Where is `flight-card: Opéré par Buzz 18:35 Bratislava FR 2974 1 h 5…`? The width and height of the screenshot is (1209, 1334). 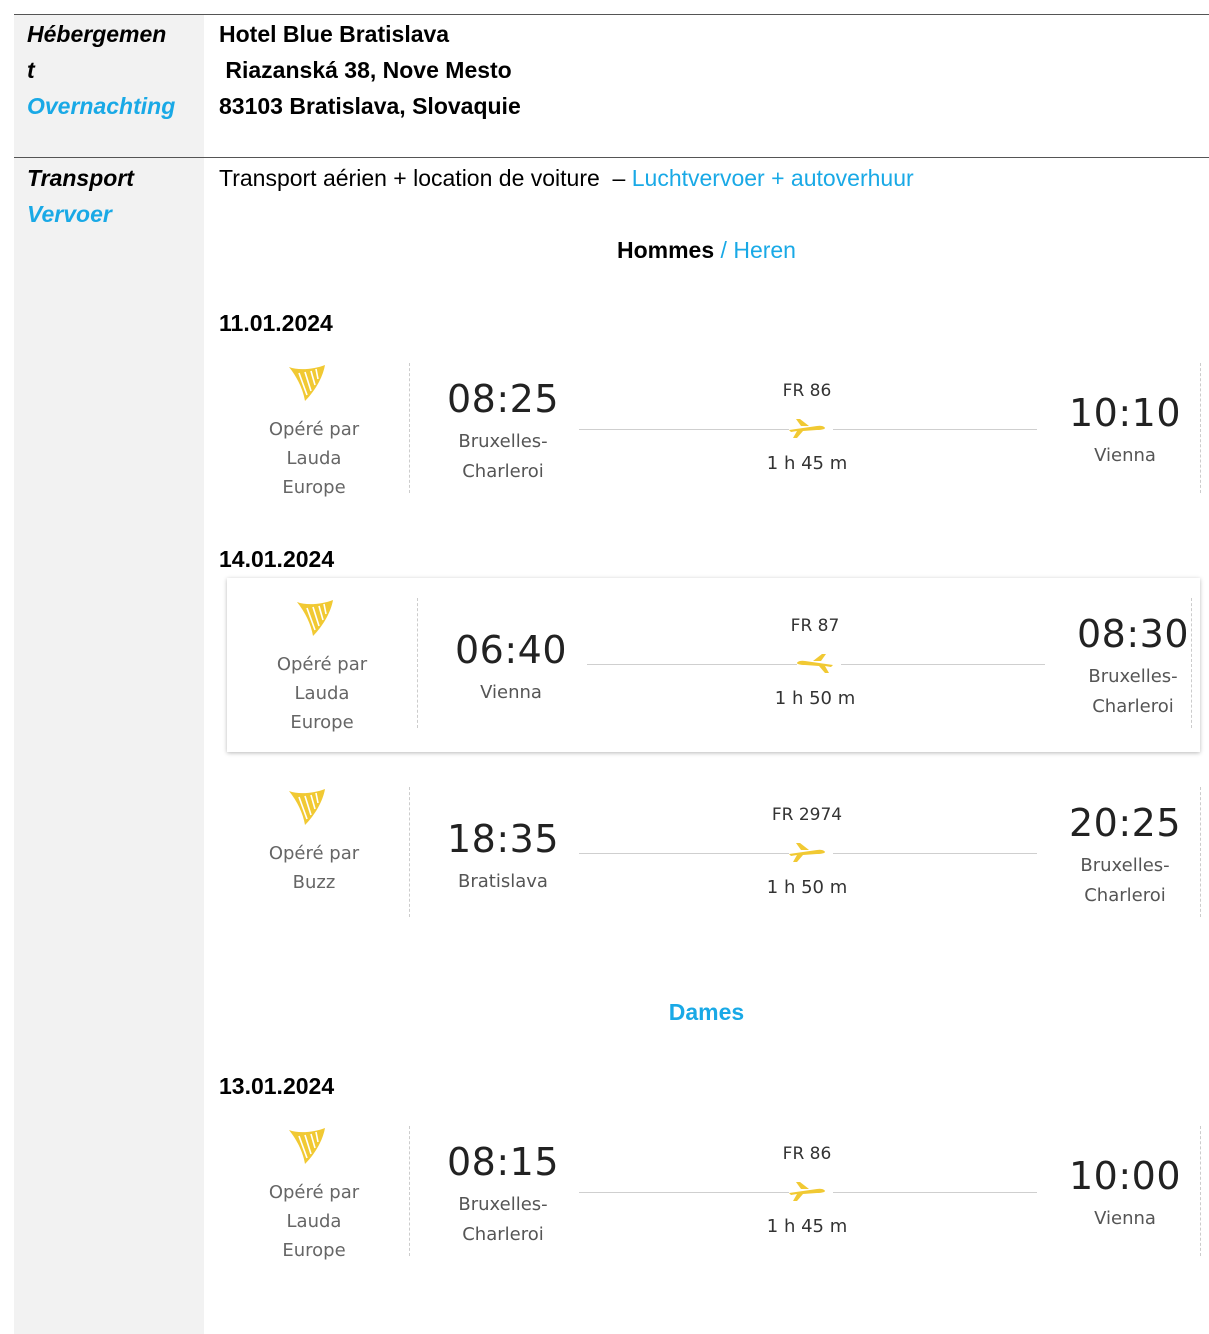 flight-card: Opéré par Buzz 18:35 Bratislava FR 2974 1 h 5… is located at coordinates (714, 844).